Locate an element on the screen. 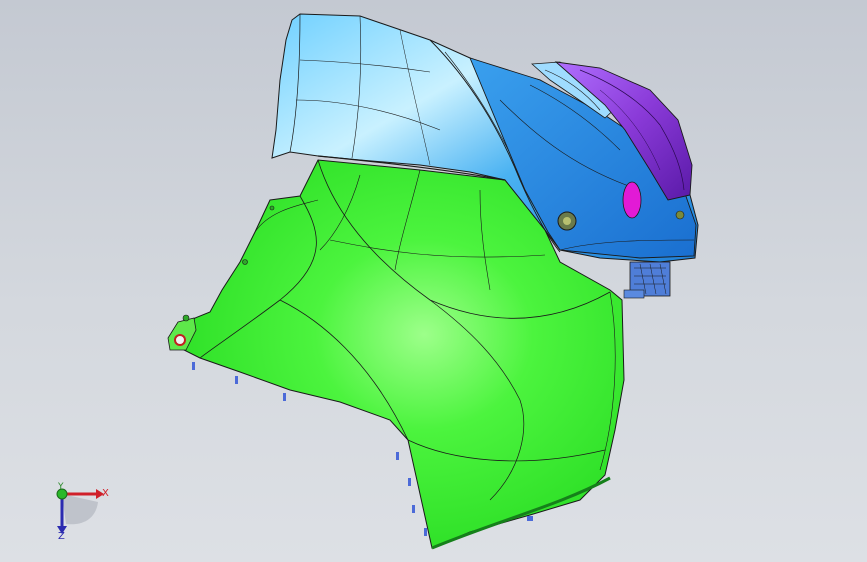  z-axis-label: Z is located at coordinates (61, 536).